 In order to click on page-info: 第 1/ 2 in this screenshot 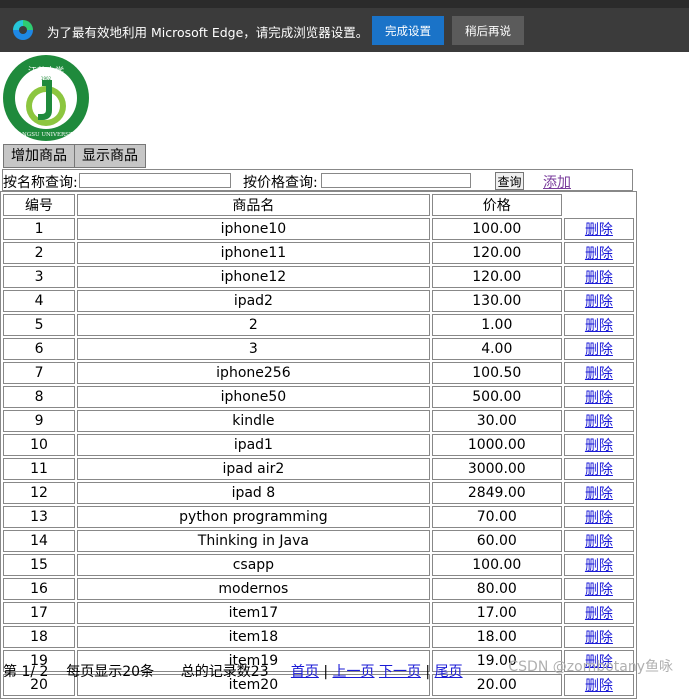, I will do `click(26, 672)`.